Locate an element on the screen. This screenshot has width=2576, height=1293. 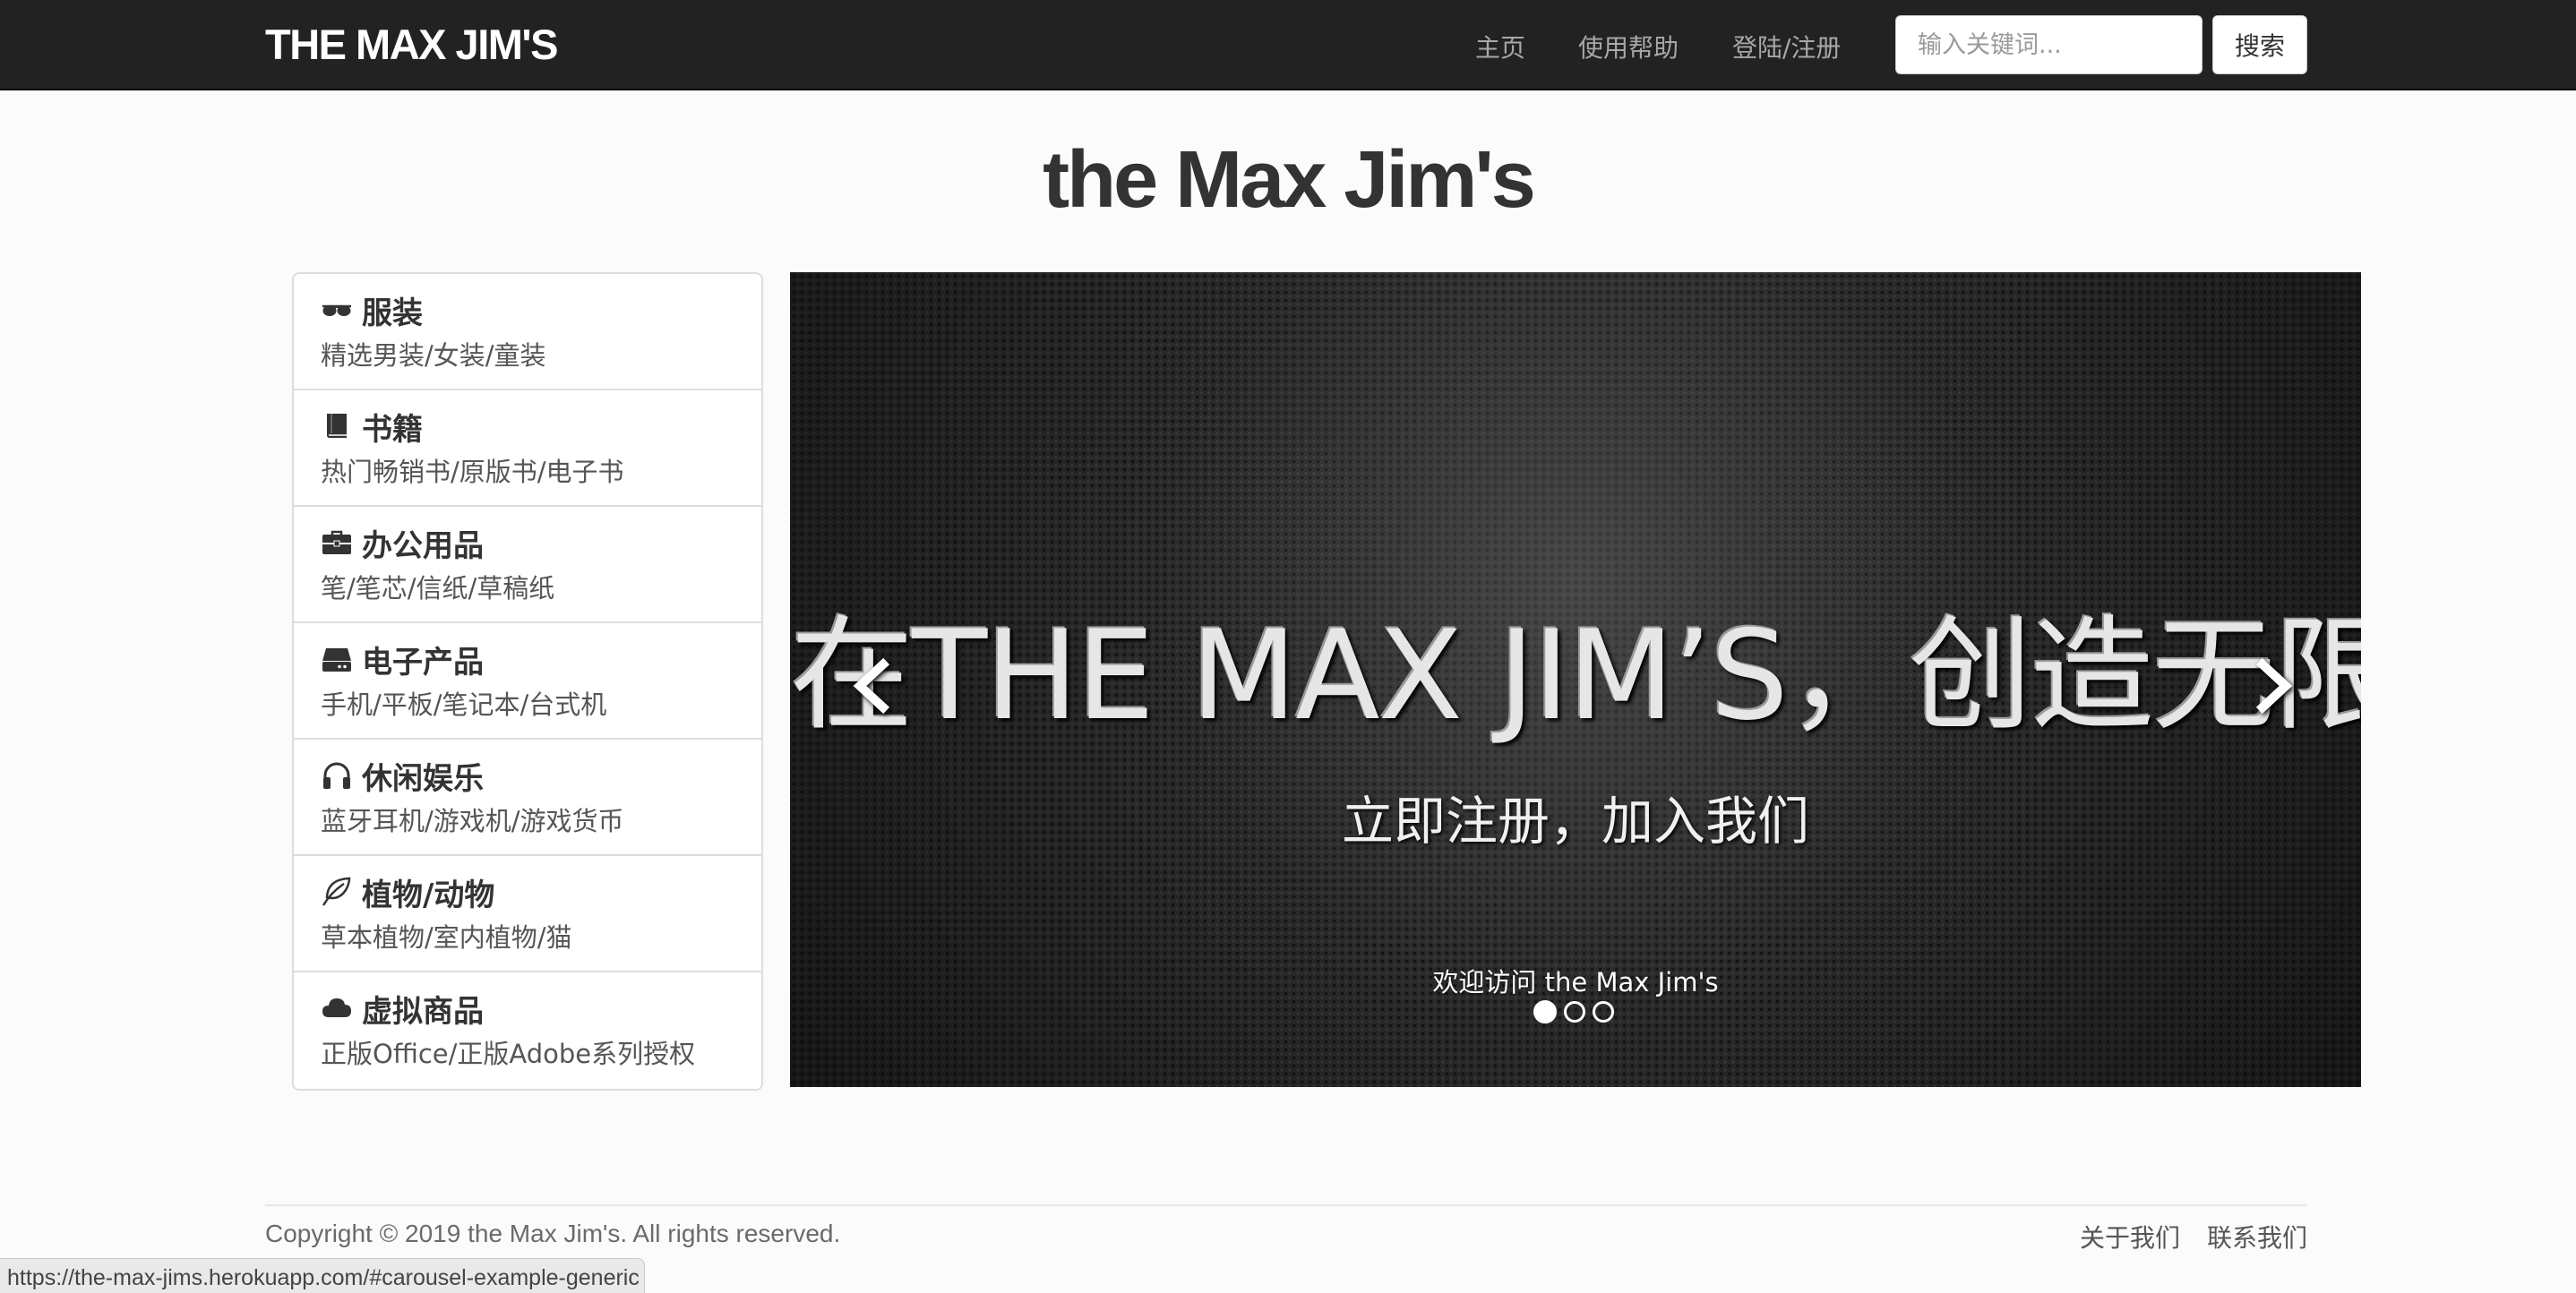
footer-link-contact: 联系我们 is located at coordinates (2257, 1236).